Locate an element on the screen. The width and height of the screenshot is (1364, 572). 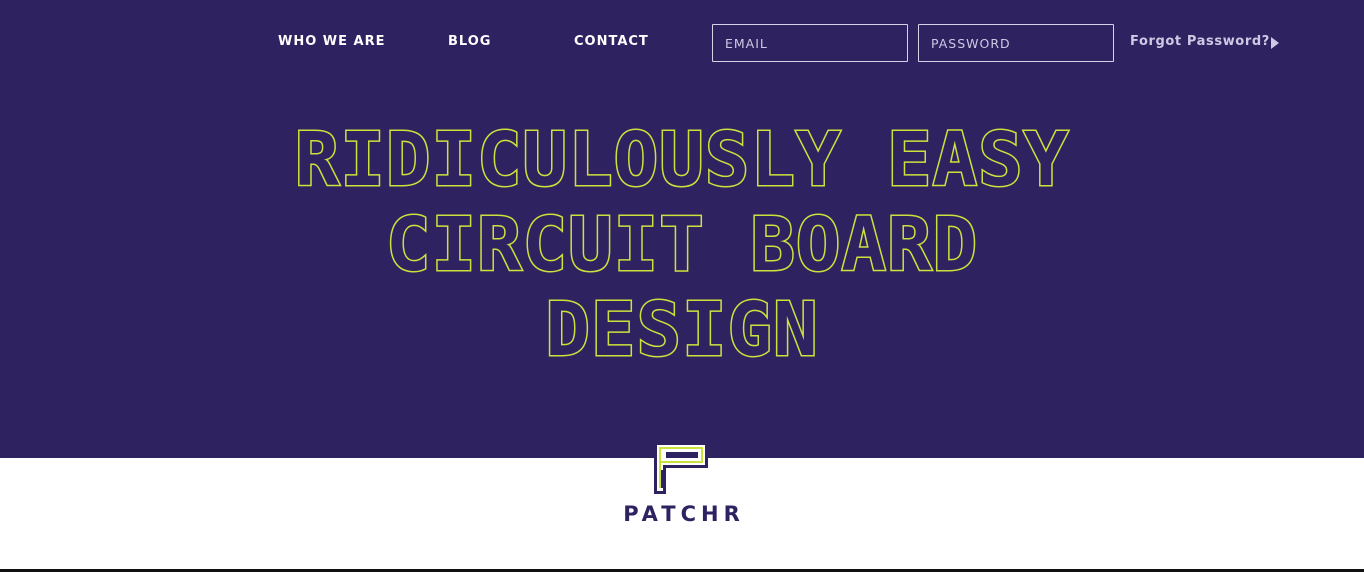
triangle-right-icon is located at coordinates (1275, 43).